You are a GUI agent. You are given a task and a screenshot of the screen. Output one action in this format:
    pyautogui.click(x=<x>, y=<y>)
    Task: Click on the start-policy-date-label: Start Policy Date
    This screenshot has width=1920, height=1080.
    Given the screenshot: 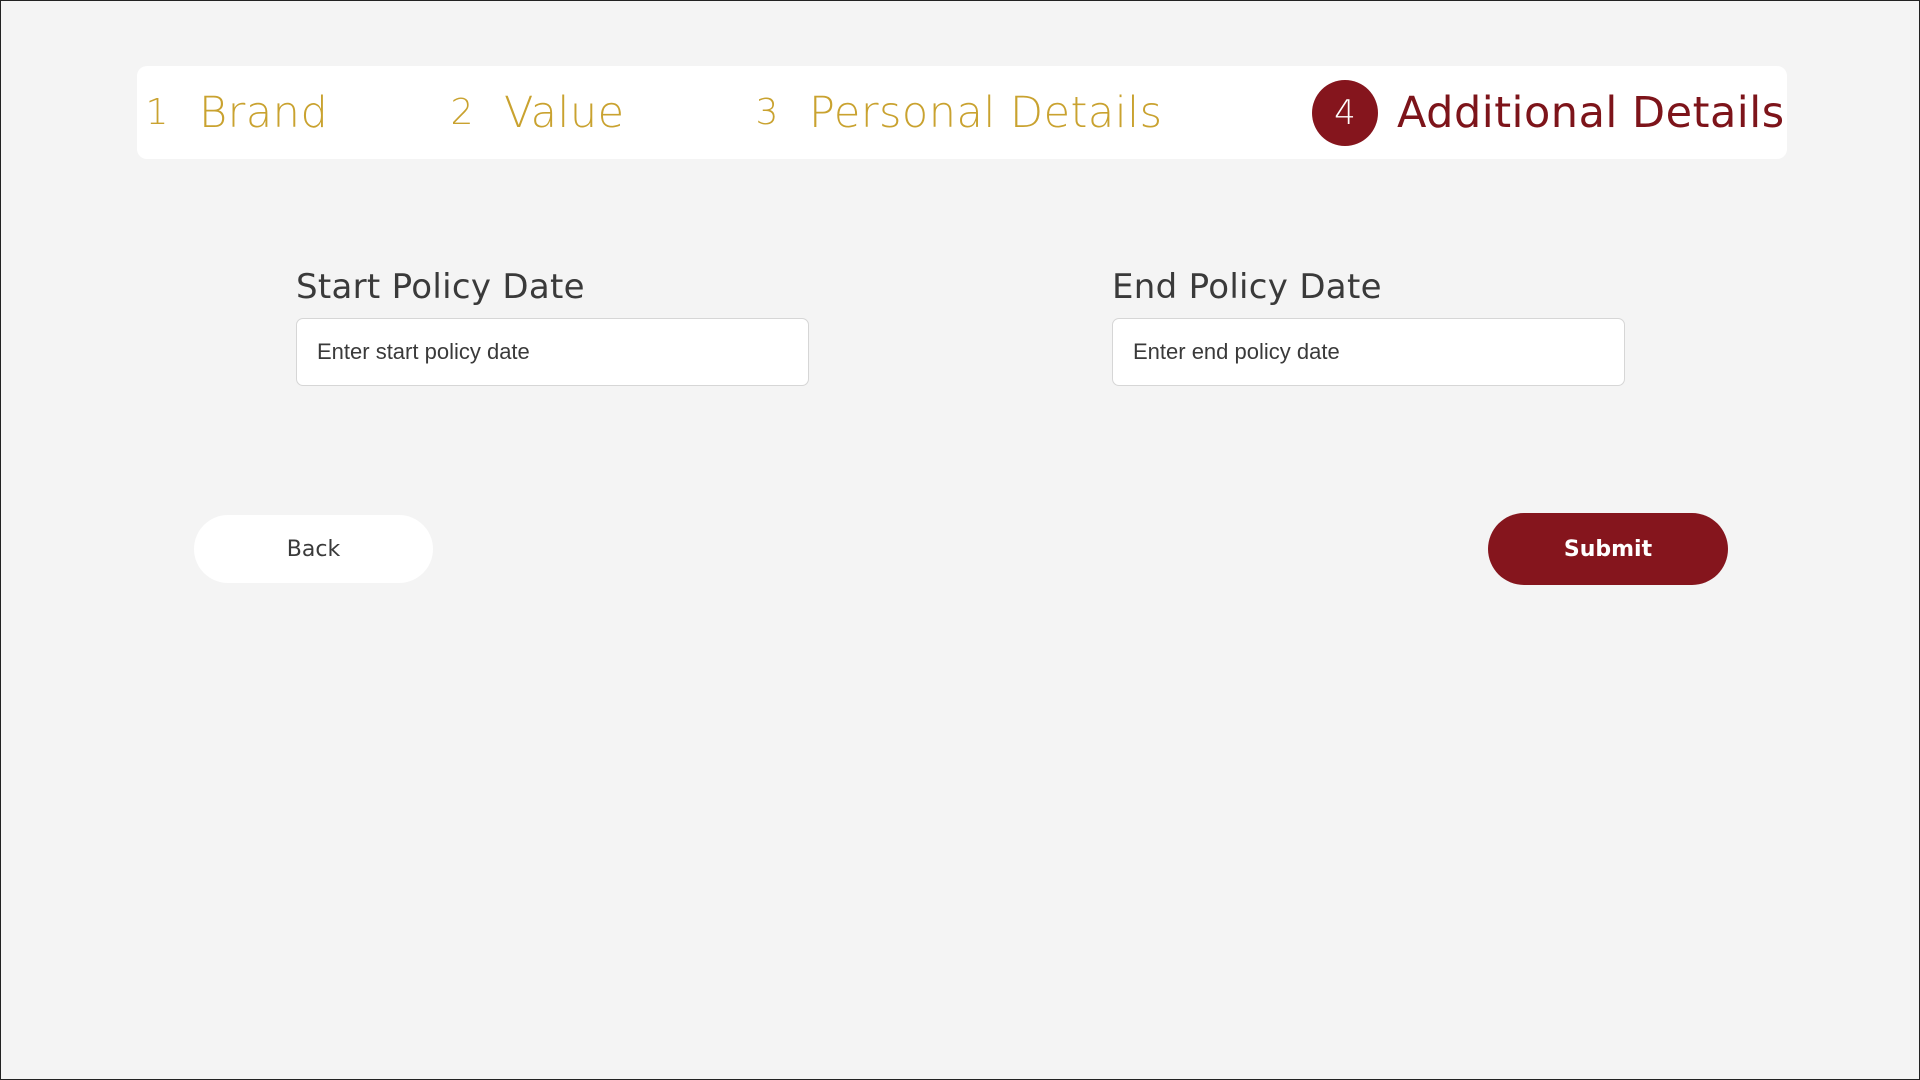 What is the action you would take?
    pyautogui.click(x=440, y=287)
    